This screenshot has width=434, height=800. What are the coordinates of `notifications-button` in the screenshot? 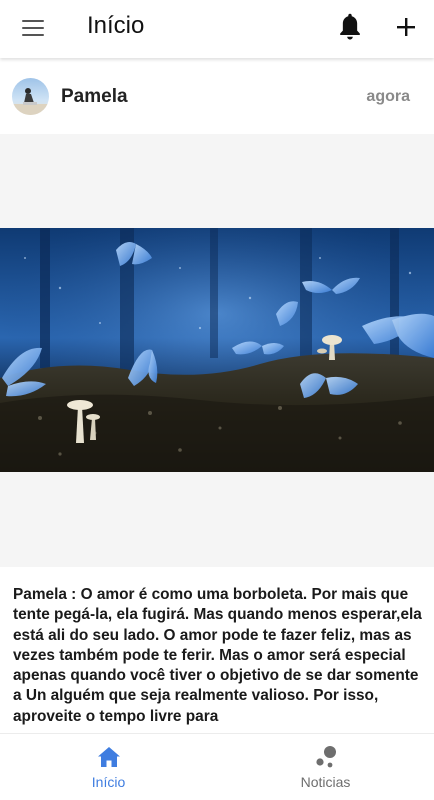 It's located at (350, 27).